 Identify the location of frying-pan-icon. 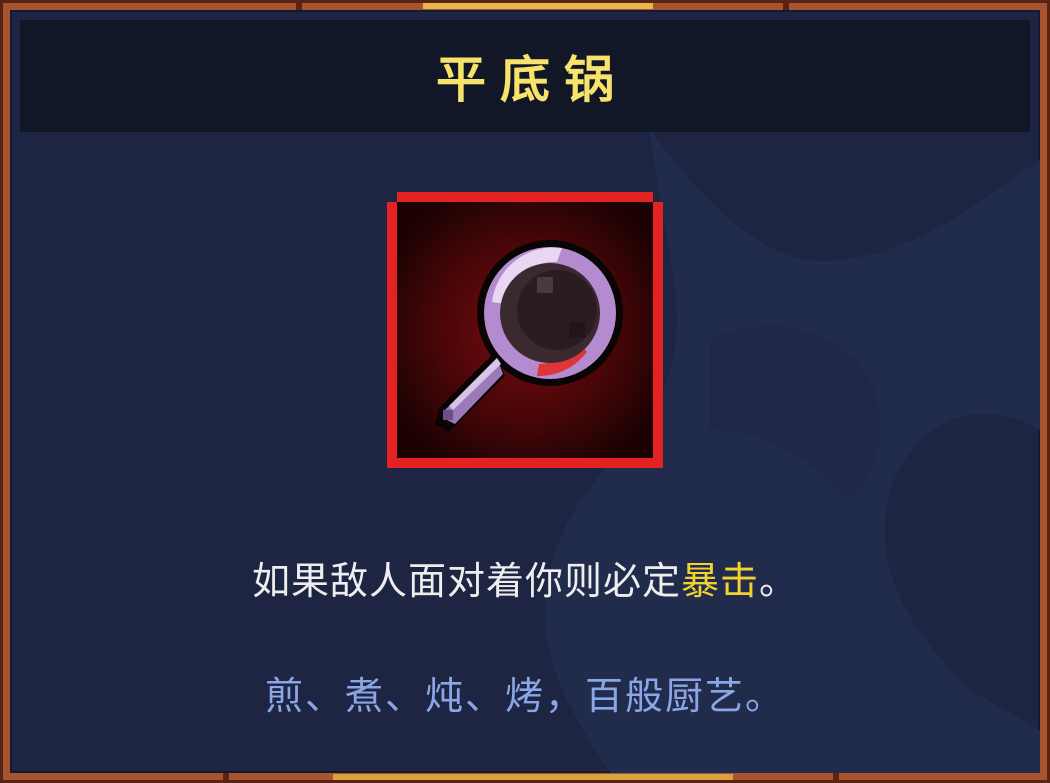
(525, 330).